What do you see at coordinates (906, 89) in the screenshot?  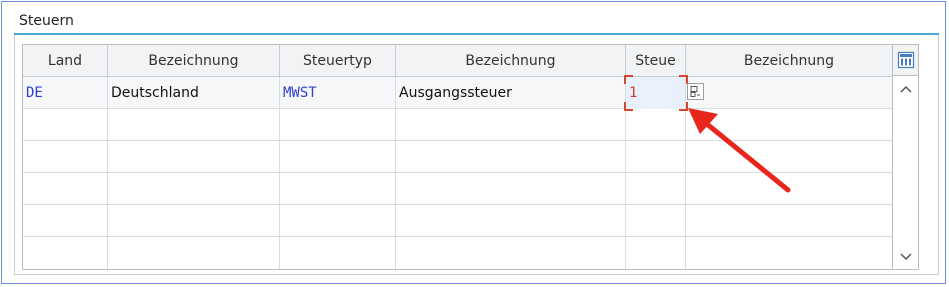 I see `chevron-up-icon` at bounding box center [906, 89].